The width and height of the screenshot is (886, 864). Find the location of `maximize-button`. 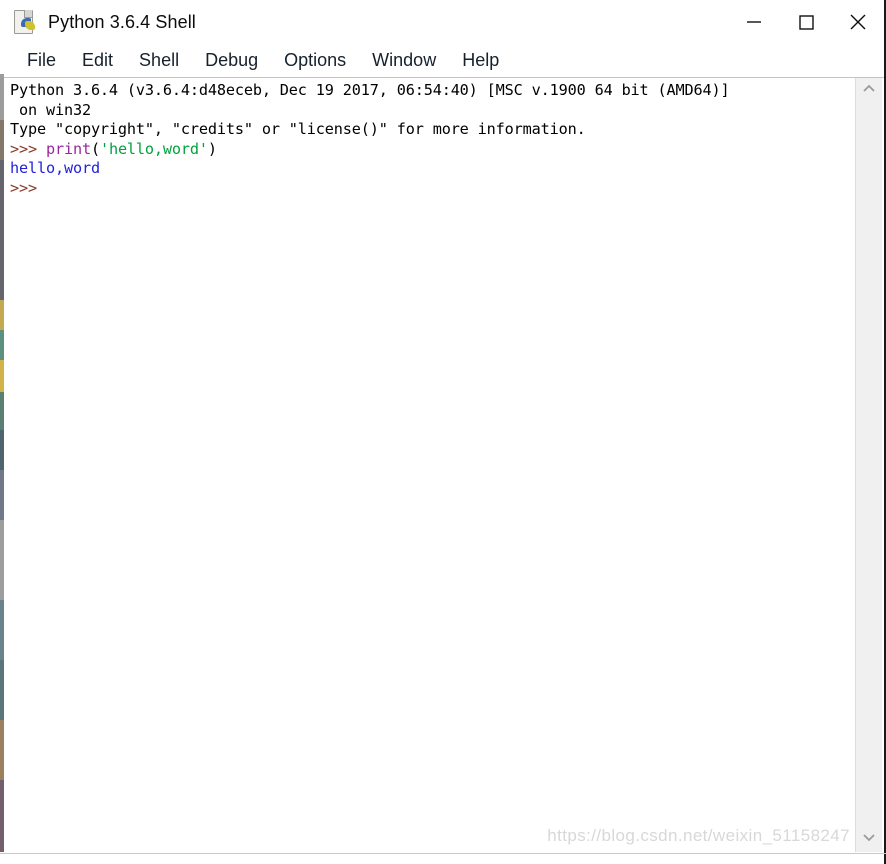

maximize-button is located at coordinates (806, 22).